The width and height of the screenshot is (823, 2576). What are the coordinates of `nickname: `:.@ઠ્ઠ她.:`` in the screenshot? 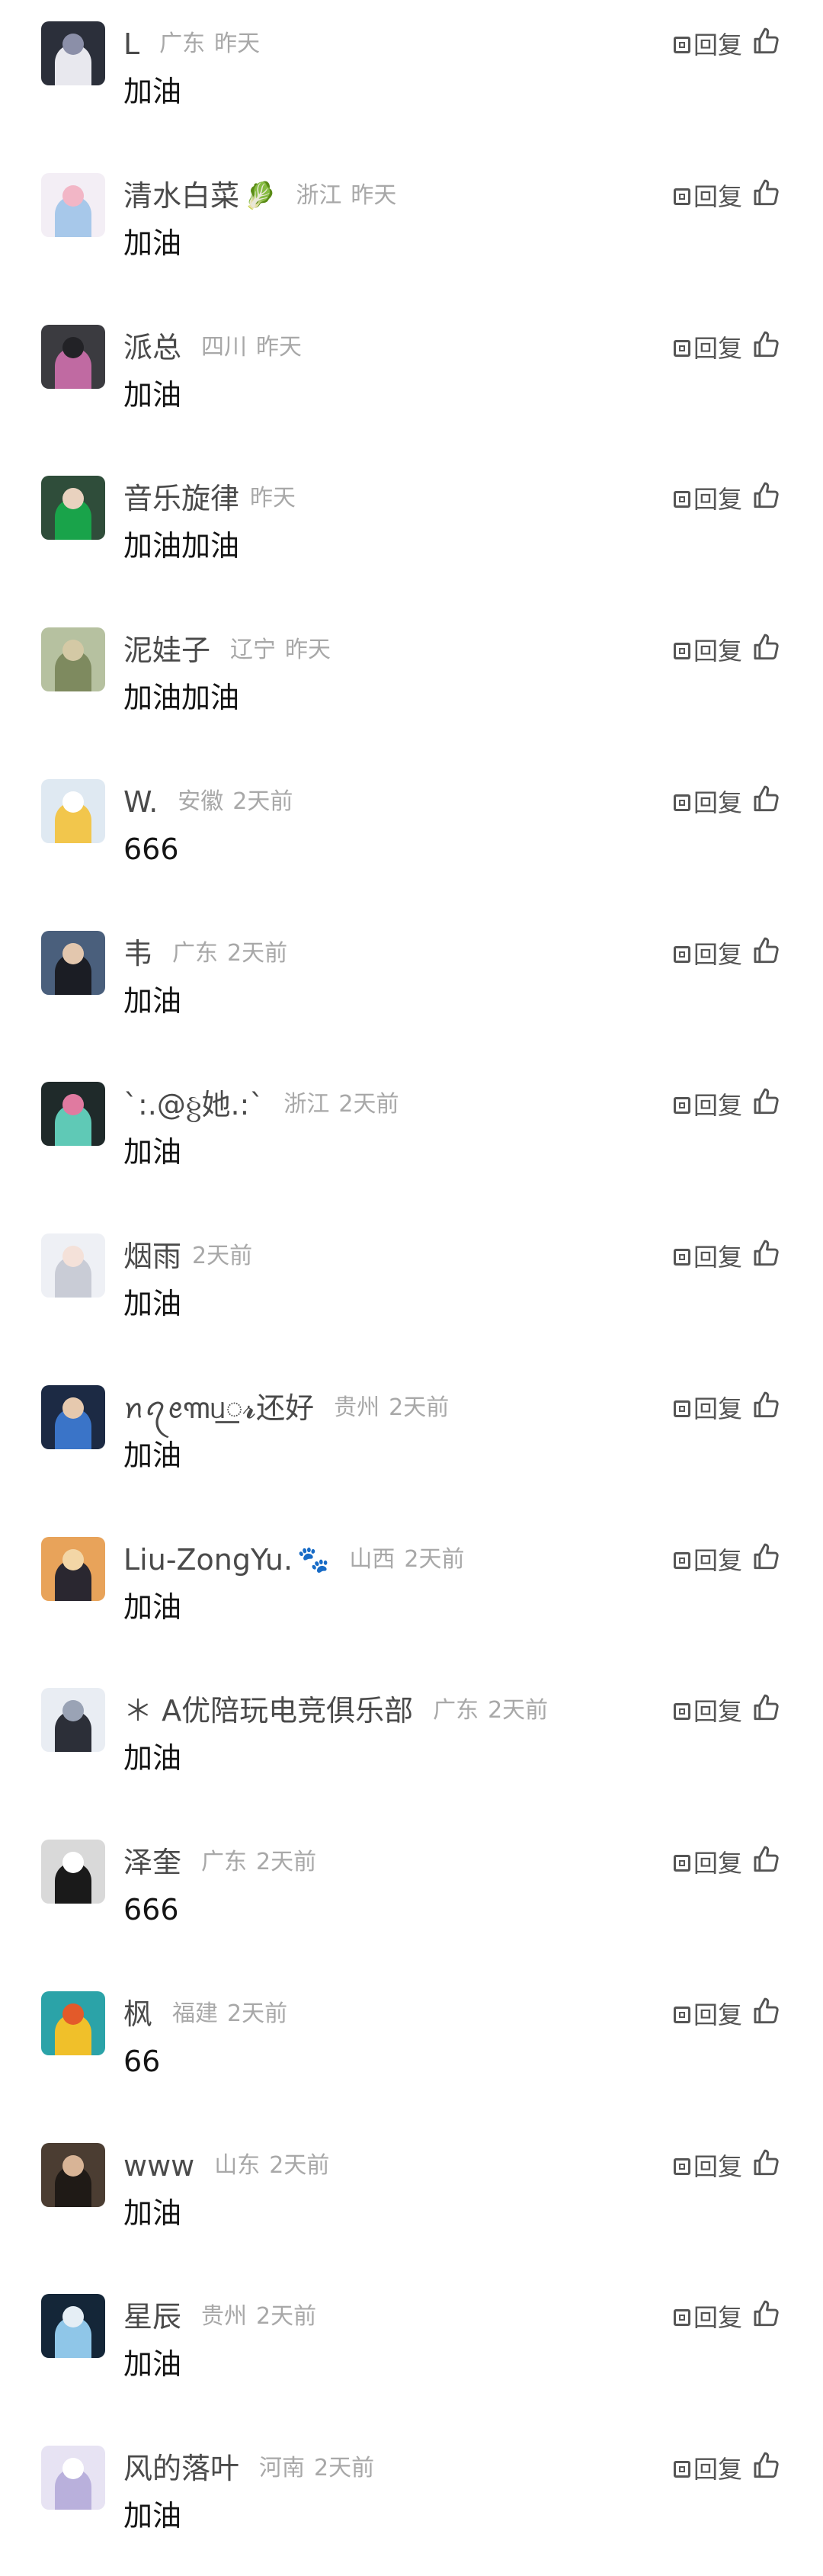 It's located at (193, 1105).